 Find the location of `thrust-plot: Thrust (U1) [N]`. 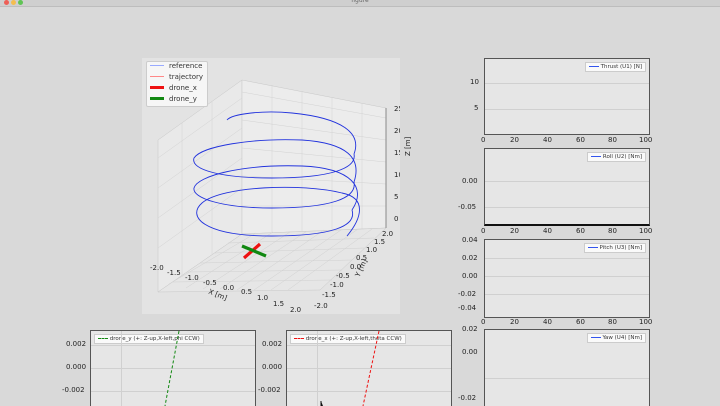

thrust-plot: Thrust (U1) [N] is located at coordinates (567, 96).